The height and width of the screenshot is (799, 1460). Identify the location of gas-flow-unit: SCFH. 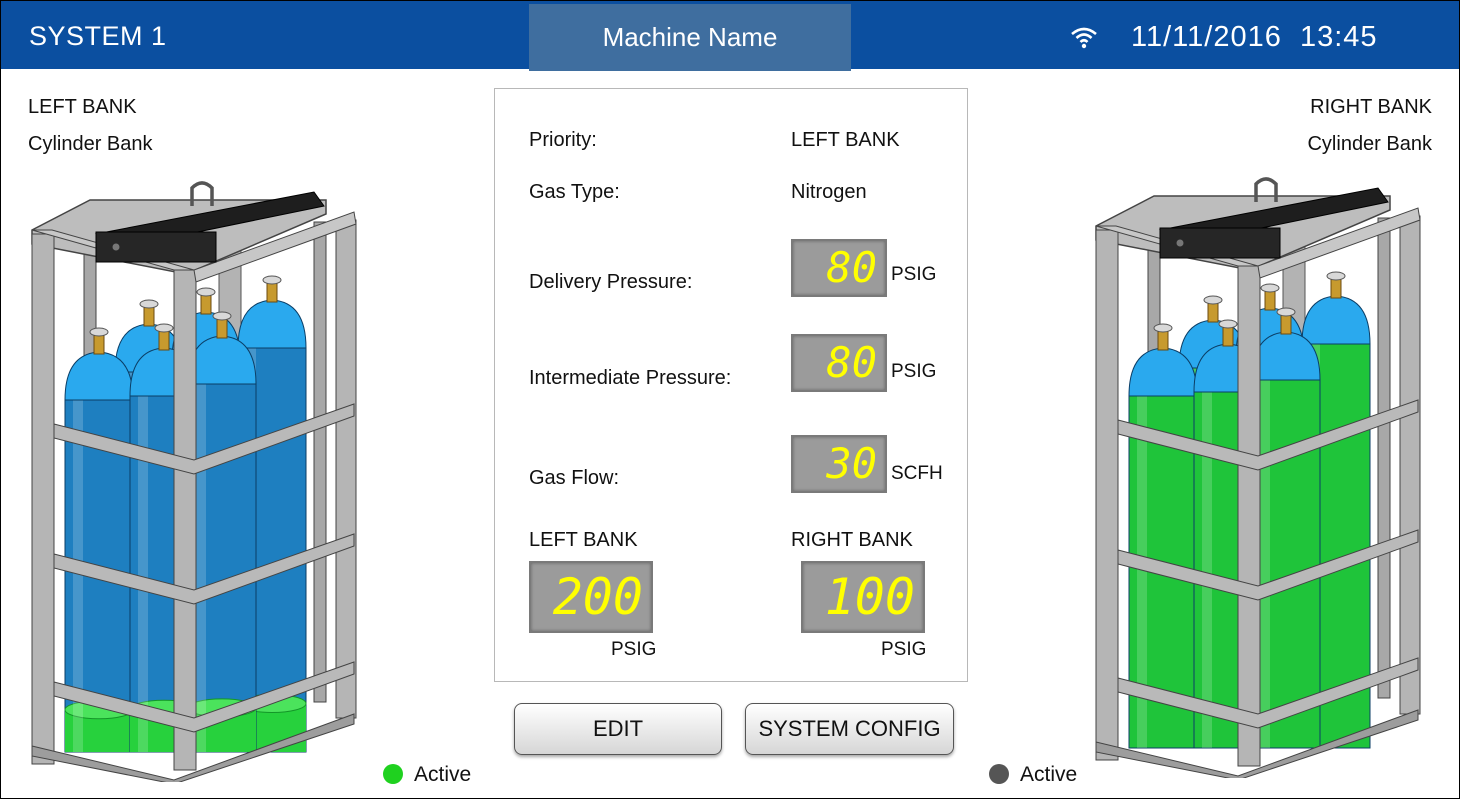
(917, 473).